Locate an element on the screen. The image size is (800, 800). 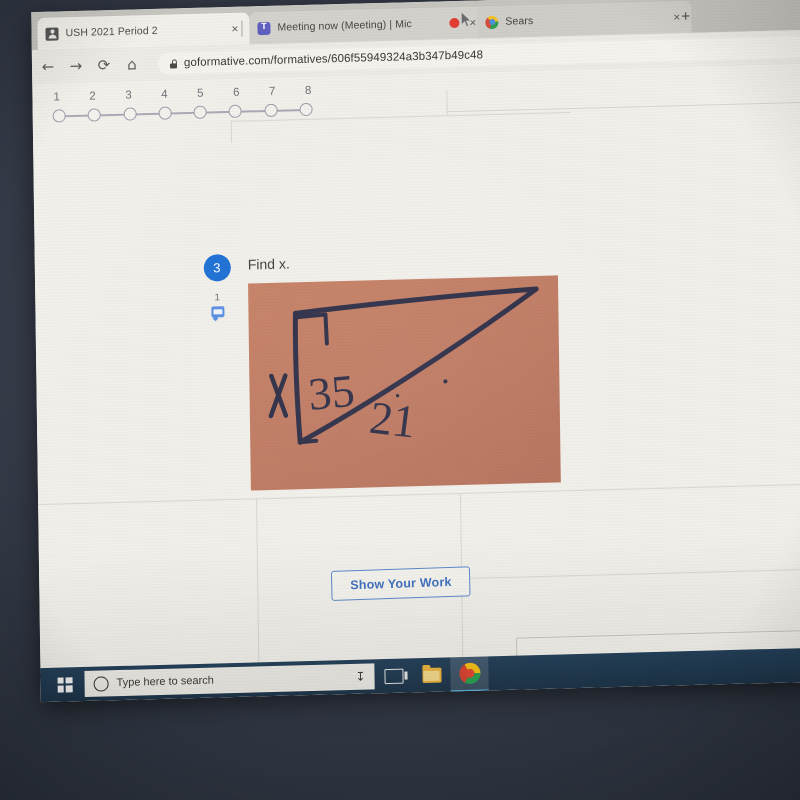
home-icon: ⌂ is located at coordinates (132, 64).